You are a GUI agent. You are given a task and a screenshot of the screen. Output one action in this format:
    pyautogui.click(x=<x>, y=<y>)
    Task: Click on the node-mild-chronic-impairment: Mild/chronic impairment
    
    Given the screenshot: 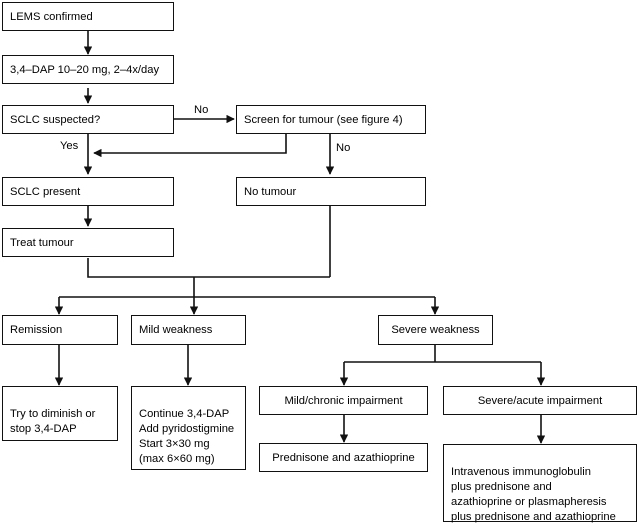 What is the action you would take?
    pyautogui.click(x=343, y=400)
    